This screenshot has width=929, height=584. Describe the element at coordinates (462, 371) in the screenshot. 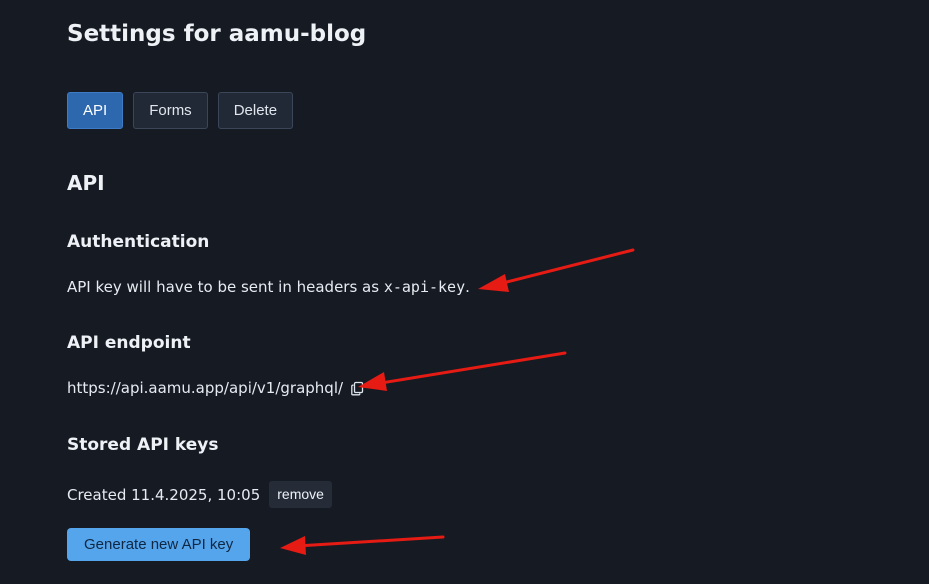

I see `endpoint-annotation-arrow` at that location.